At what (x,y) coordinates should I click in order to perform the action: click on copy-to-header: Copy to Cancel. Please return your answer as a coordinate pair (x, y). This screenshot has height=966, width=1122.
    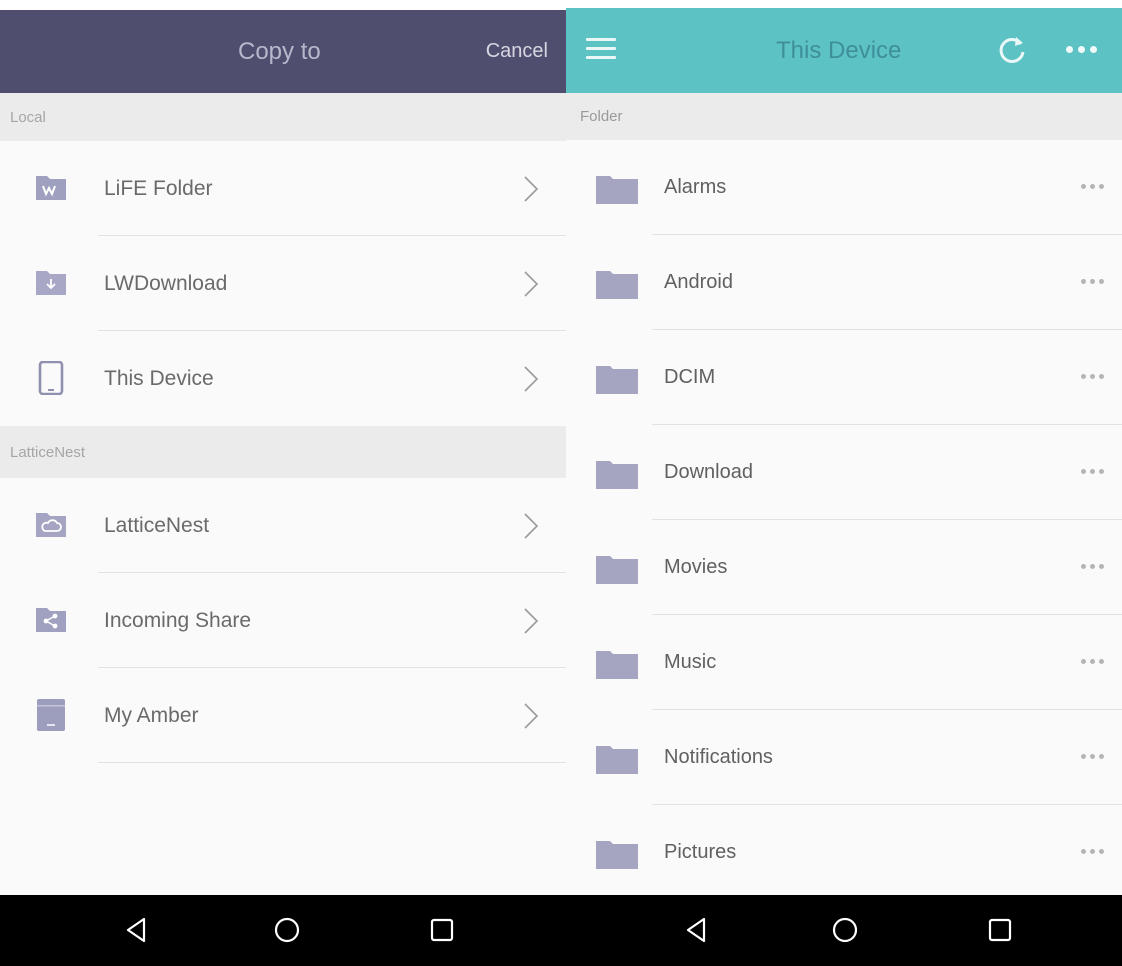
    Looking at the image, I should click on (283, 51).